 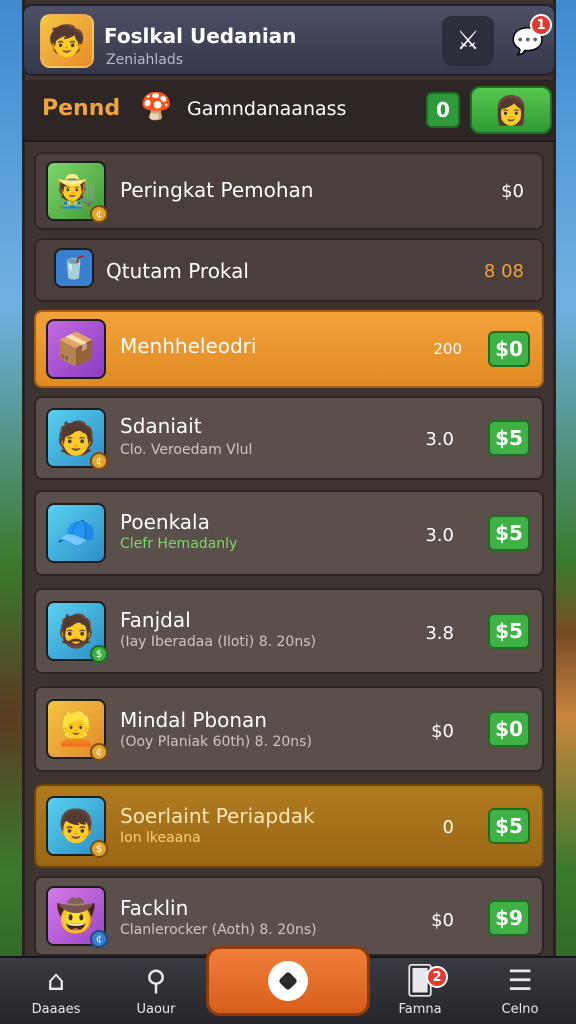 I want to click on top-header: 🧒 Foslkal Uedanian Zeniahlads ⚔ 💬 1, so click(x=289, y=40).